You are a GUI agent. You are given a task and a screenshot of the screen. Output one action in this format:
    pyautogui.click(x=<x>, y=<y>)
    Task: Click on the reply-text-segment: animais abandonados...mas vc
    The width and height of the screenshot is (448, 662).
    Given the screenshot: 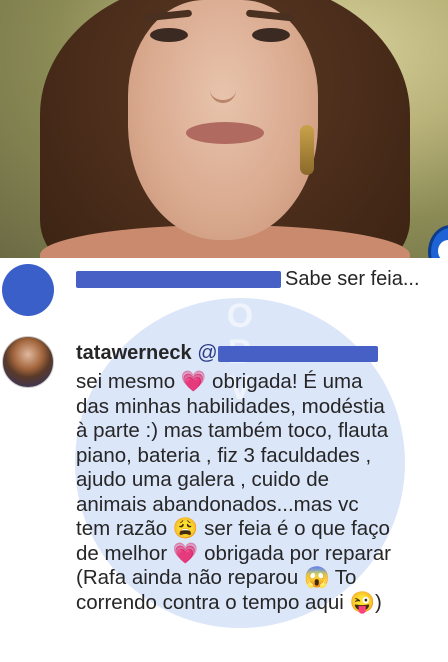 What is the action you would take?
    pyautogui.click(x=217, y=504)
    